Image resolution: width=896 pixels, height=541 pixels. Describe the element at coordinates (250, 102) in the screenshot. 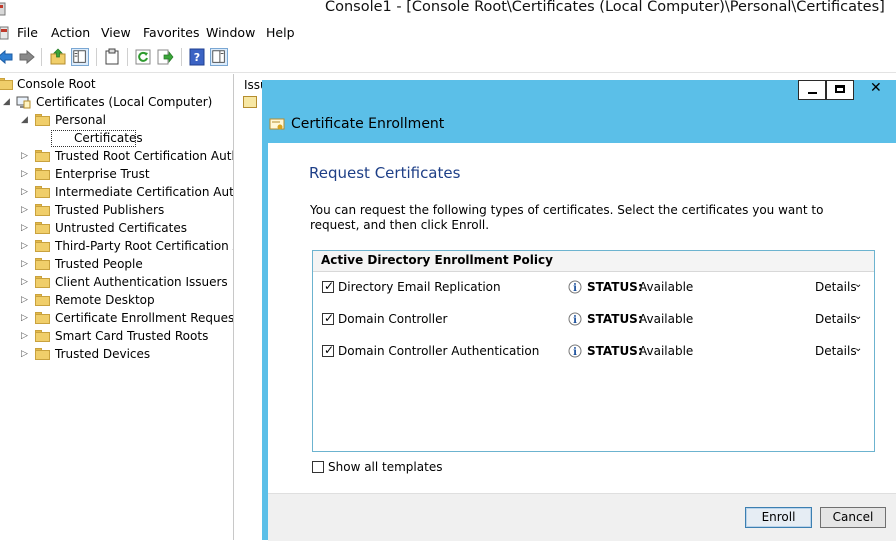

I see `certificate-icon` at that location.